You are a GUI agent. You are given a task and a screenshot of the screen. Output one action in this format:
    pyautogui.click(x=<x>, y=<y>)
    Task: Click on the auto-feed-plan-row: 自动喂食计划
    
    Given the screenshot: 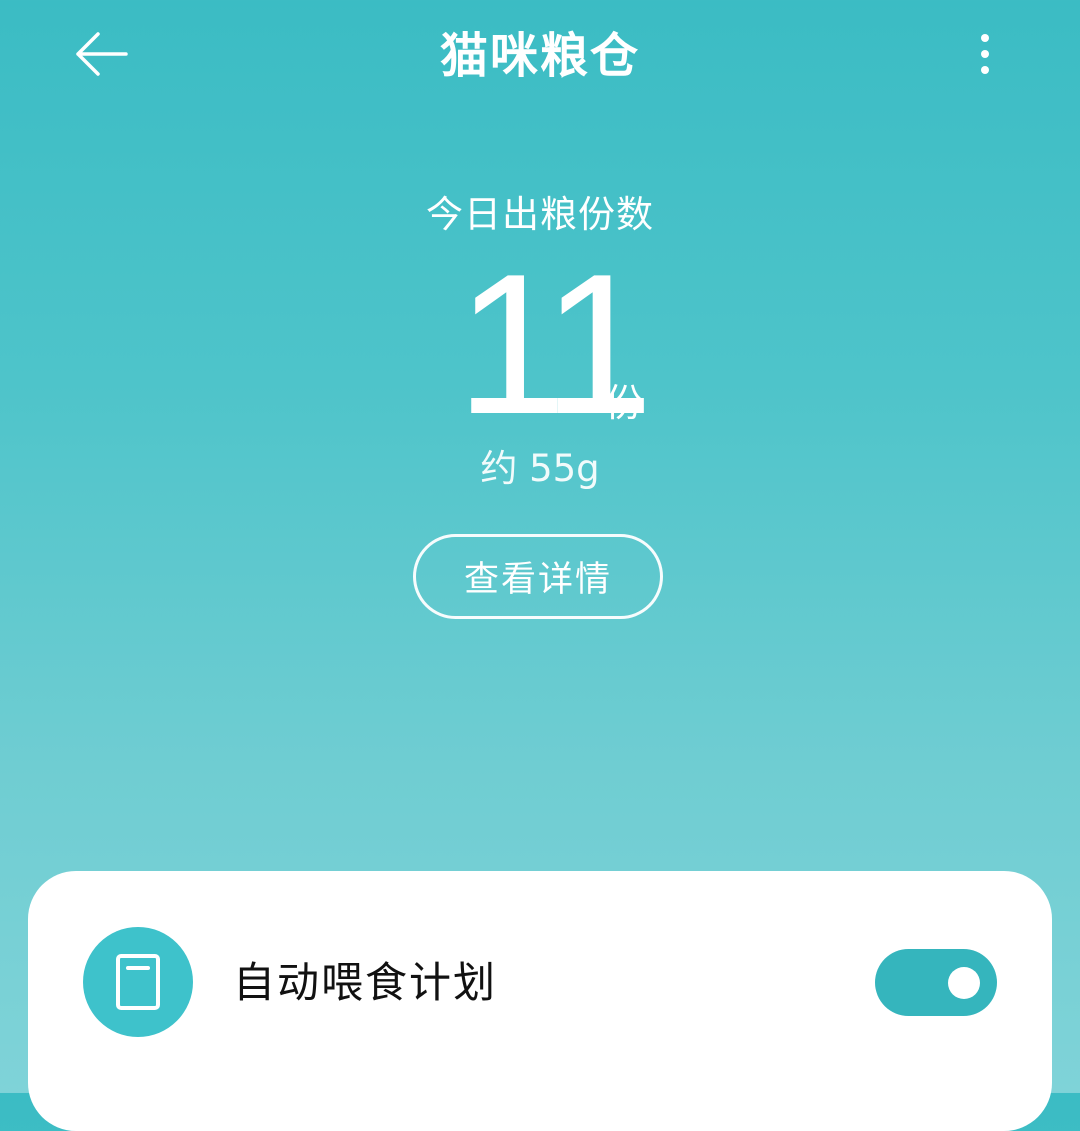 What is the action you would take?
    pyautogui.click(x=540, y=983)
    